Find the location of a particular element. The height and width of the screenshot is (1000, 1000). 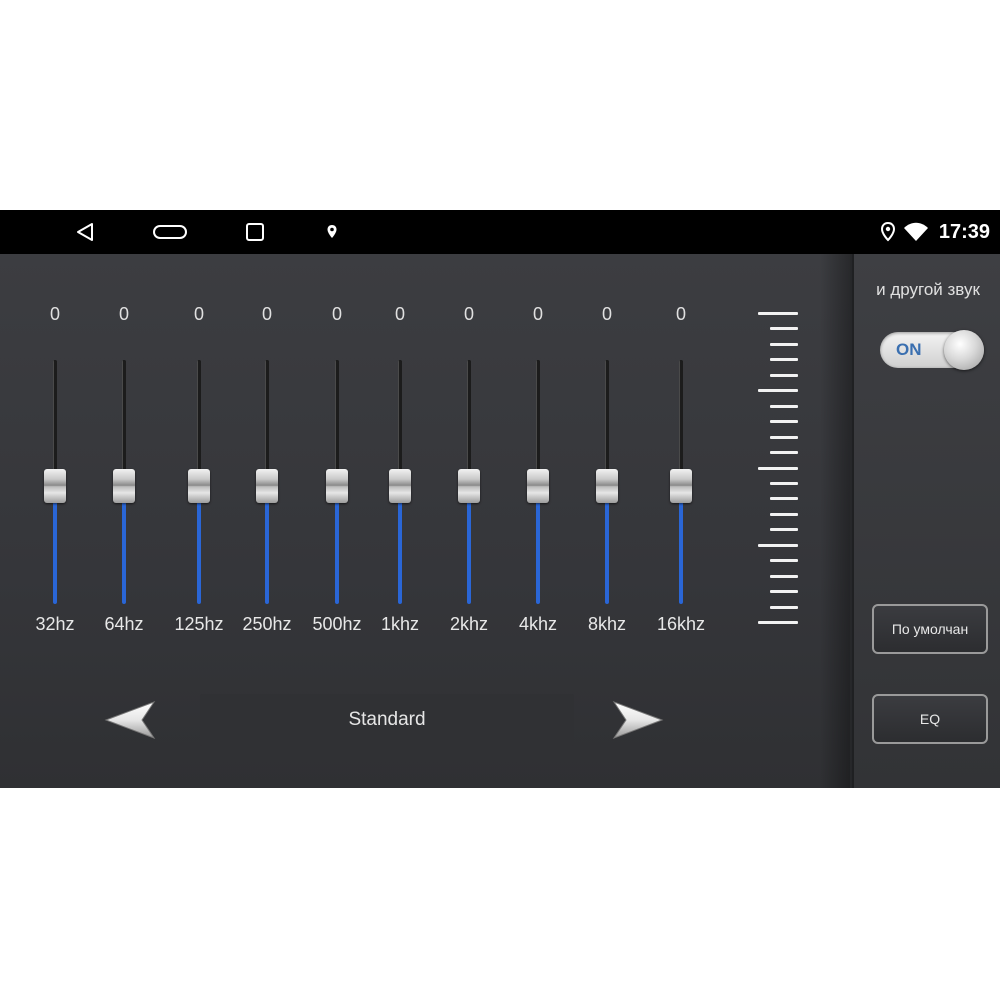

band-frequency-label: 250hz is located at coordinates (267, 624).